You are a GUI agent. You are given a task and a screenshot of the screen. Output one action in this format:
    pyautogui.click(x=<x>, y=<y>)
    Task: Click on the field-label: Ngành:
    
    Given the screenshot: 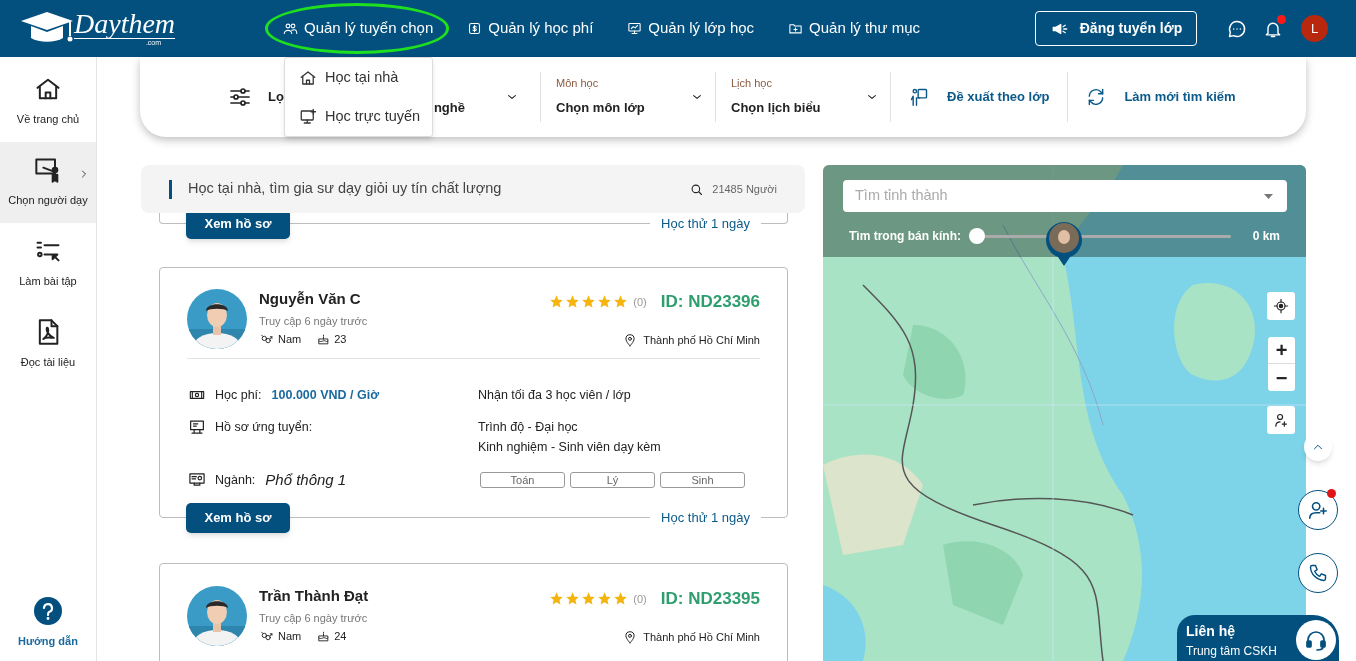 What is the action you would take?
    pyautogui.click(x=235, y=479)
    